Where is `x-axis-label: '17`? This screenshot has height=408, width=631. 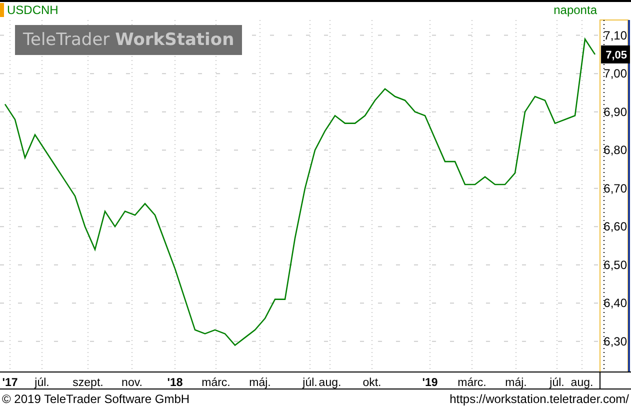
x-axis-label: '17 is located at coordinates (10, 383).